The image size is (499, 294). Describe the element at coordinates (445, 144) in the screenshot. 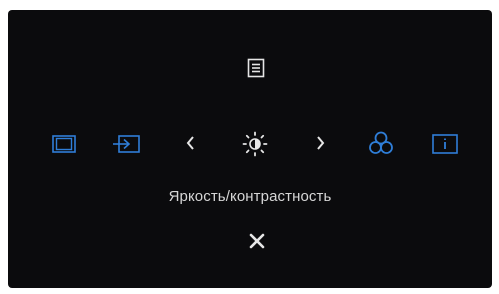

I see `info-icon` at that location.